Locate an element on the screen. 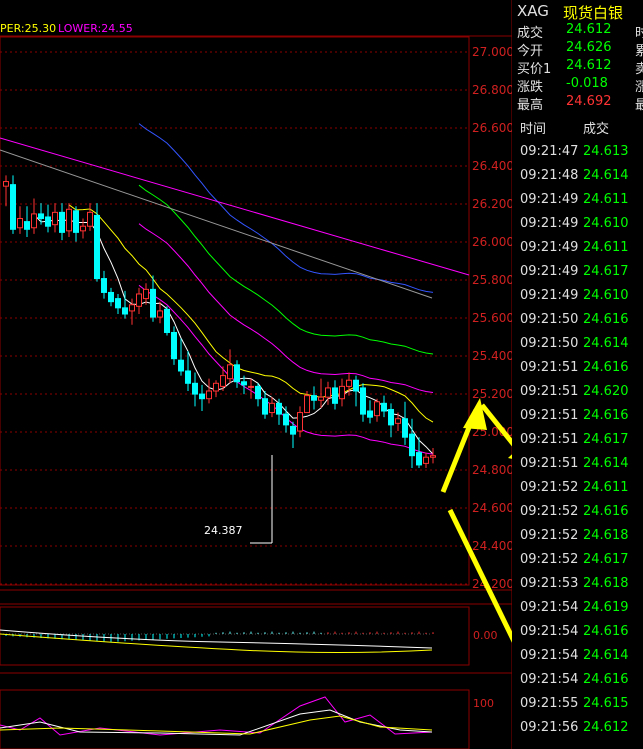 The height and width of the screenshot is (749, 643). tick-price: 24.615 is located at coordinates (606, 703).